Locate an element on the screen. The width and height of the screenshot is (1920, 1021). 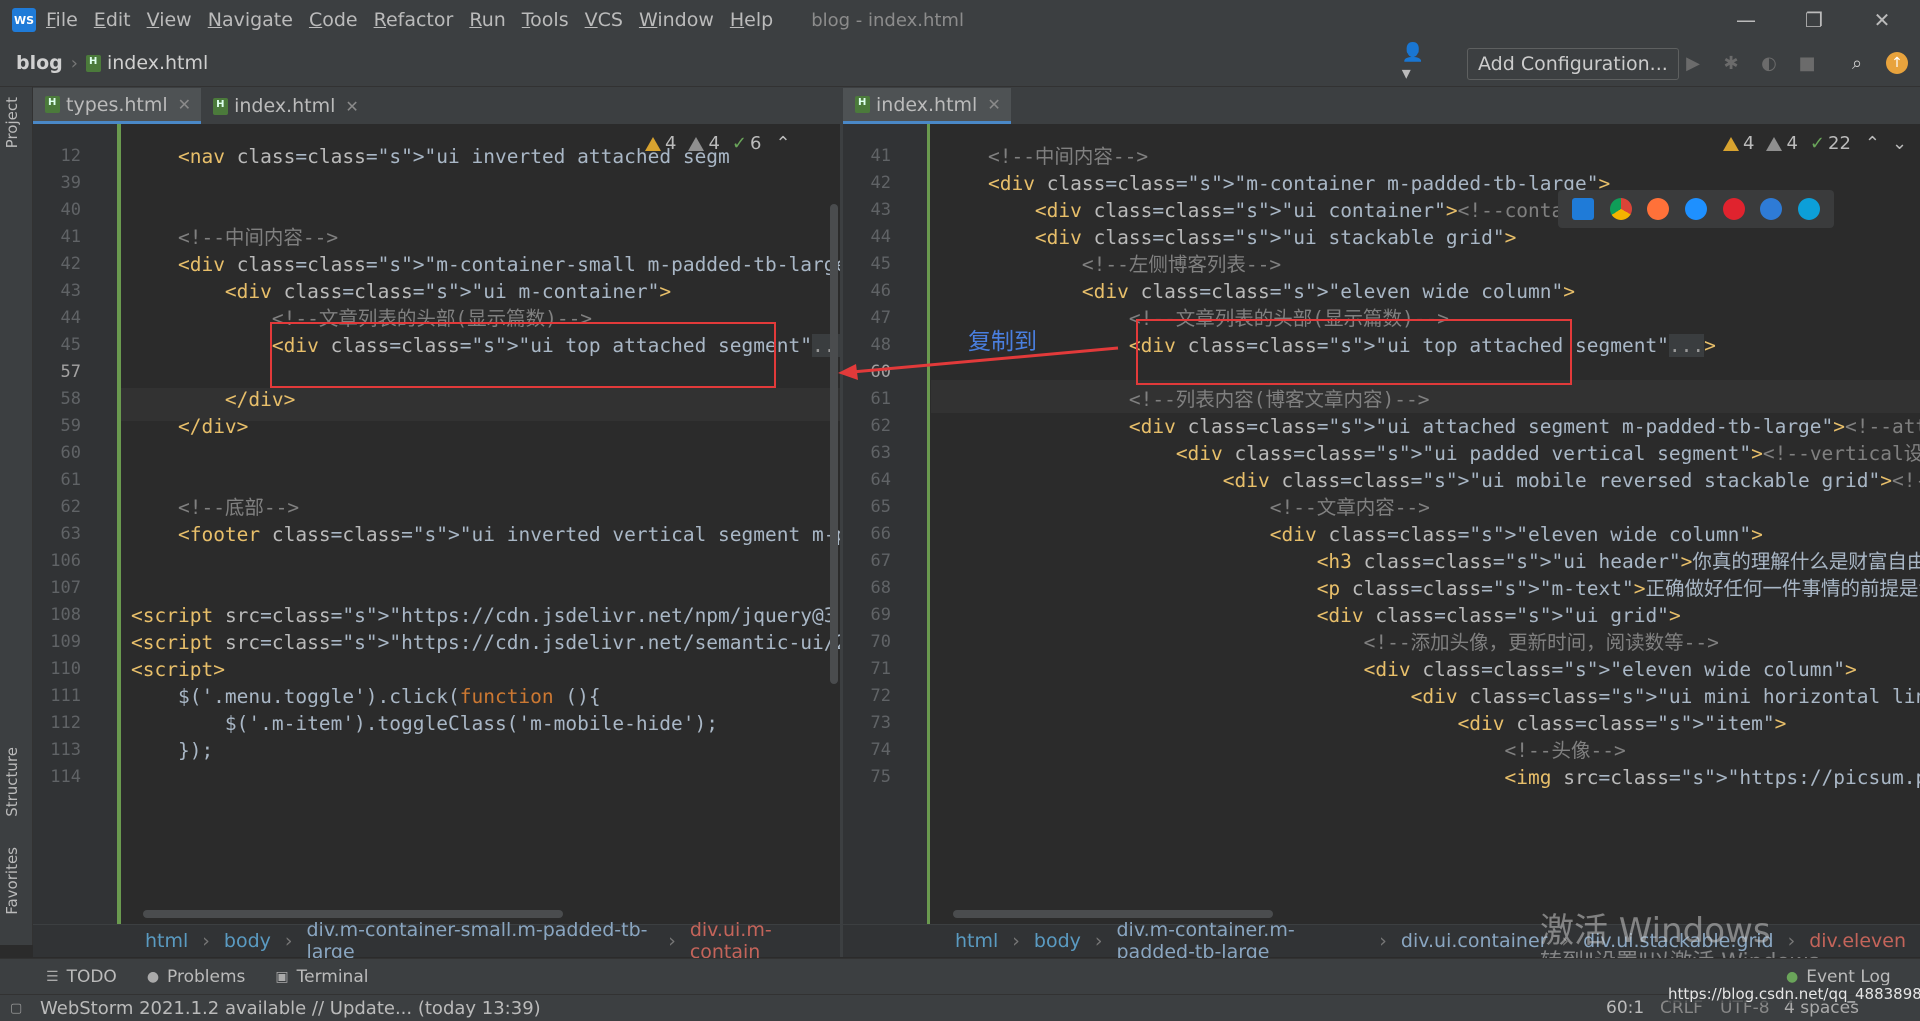
weak-warning-icon is located at coordinates (1774, 143).